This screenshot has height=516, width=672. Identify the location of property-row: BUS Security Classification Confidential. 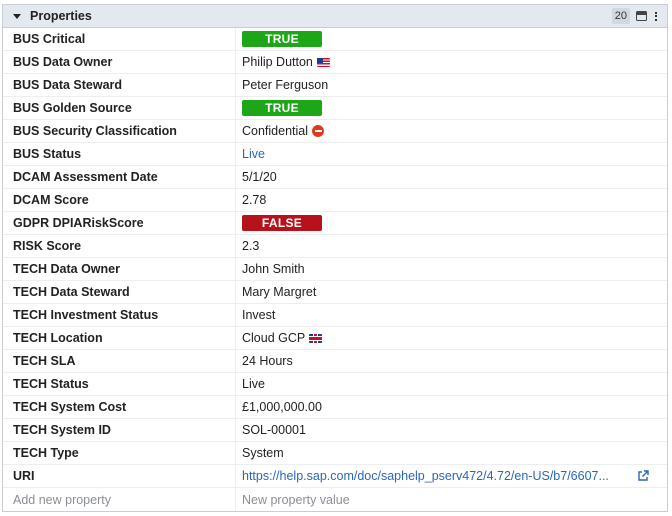
(335, 131).